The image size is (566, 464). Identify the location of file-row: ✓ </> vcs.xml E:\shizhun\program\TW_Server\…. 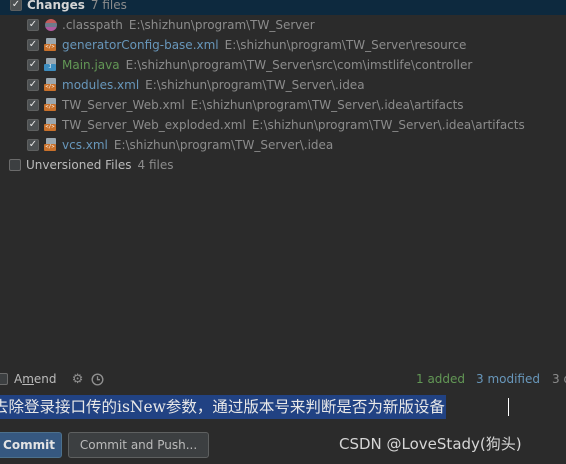
(166, 145).